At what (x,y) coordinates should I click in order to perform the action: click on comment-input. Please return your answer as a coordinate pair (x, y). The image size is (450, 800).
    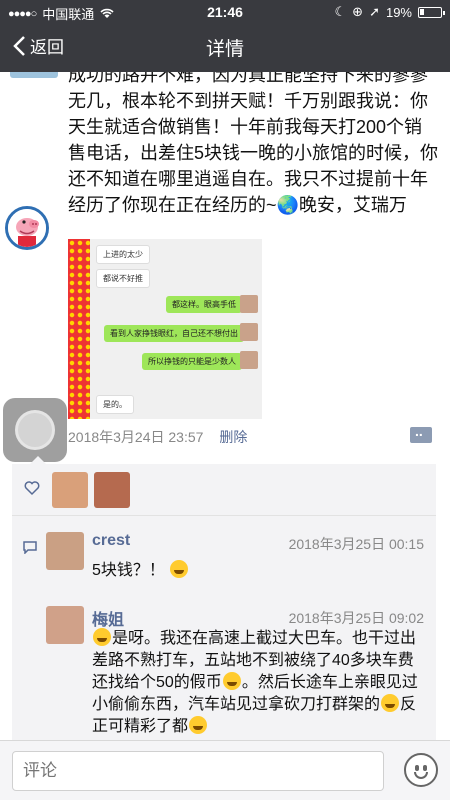
    Looking at the image, I should click on (198, 771).